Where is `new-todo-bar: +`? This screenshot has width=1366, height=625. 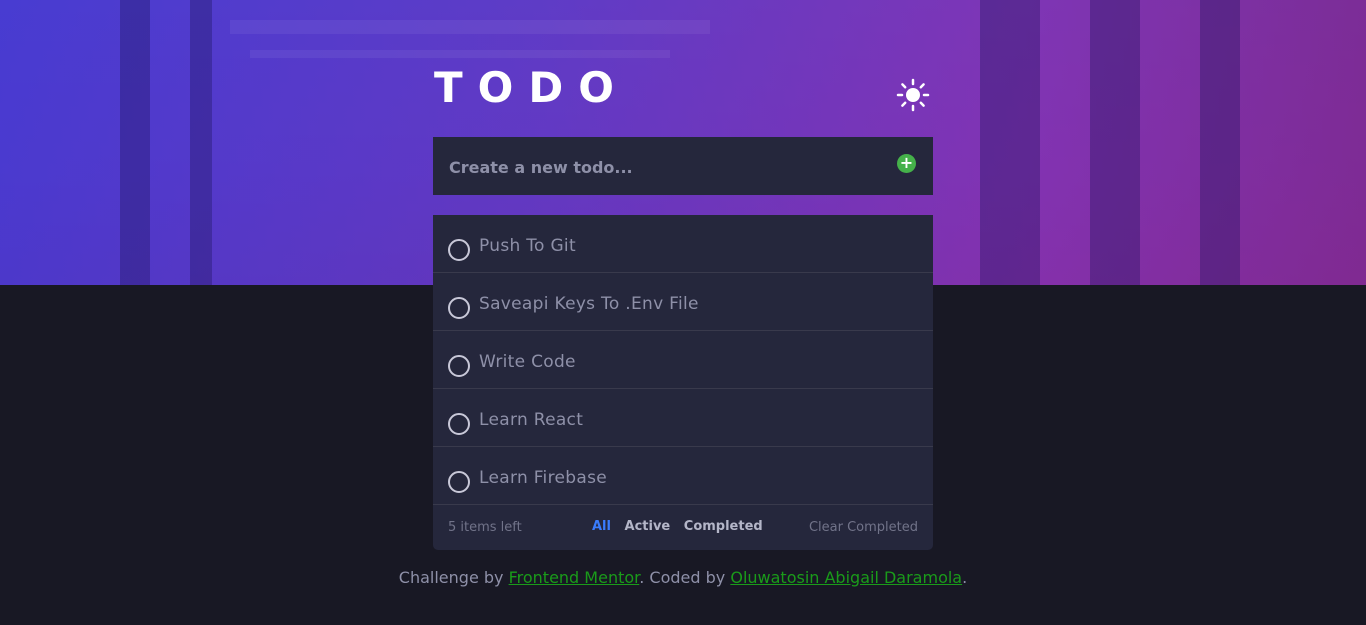 new-todo-bar: + is located at coordinates (683, 167).